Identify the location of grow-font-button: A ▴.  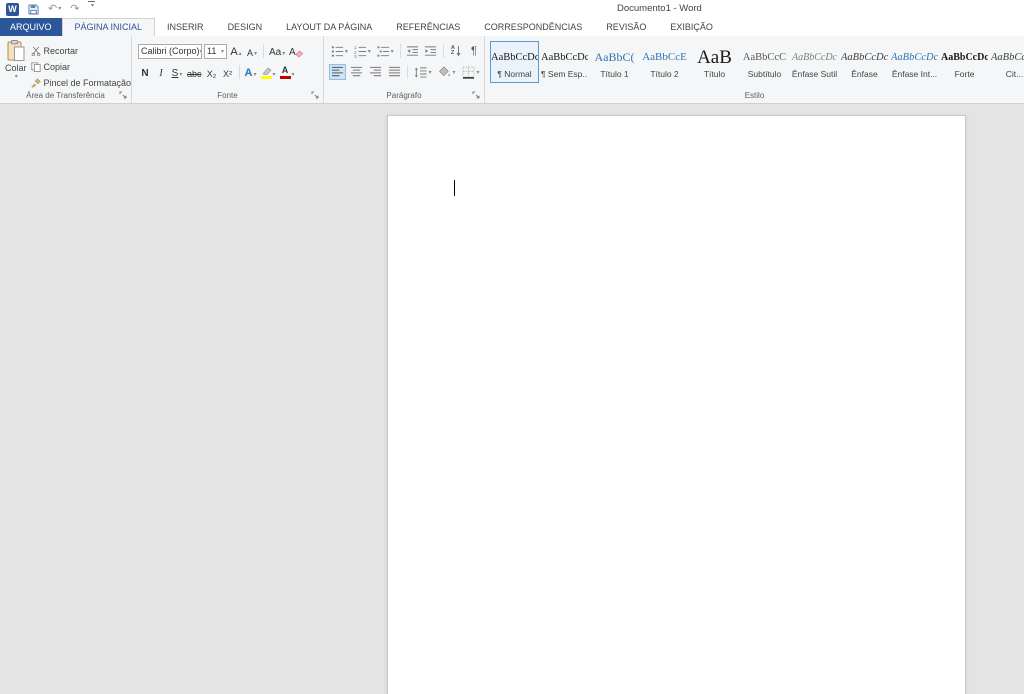
(236, 51).